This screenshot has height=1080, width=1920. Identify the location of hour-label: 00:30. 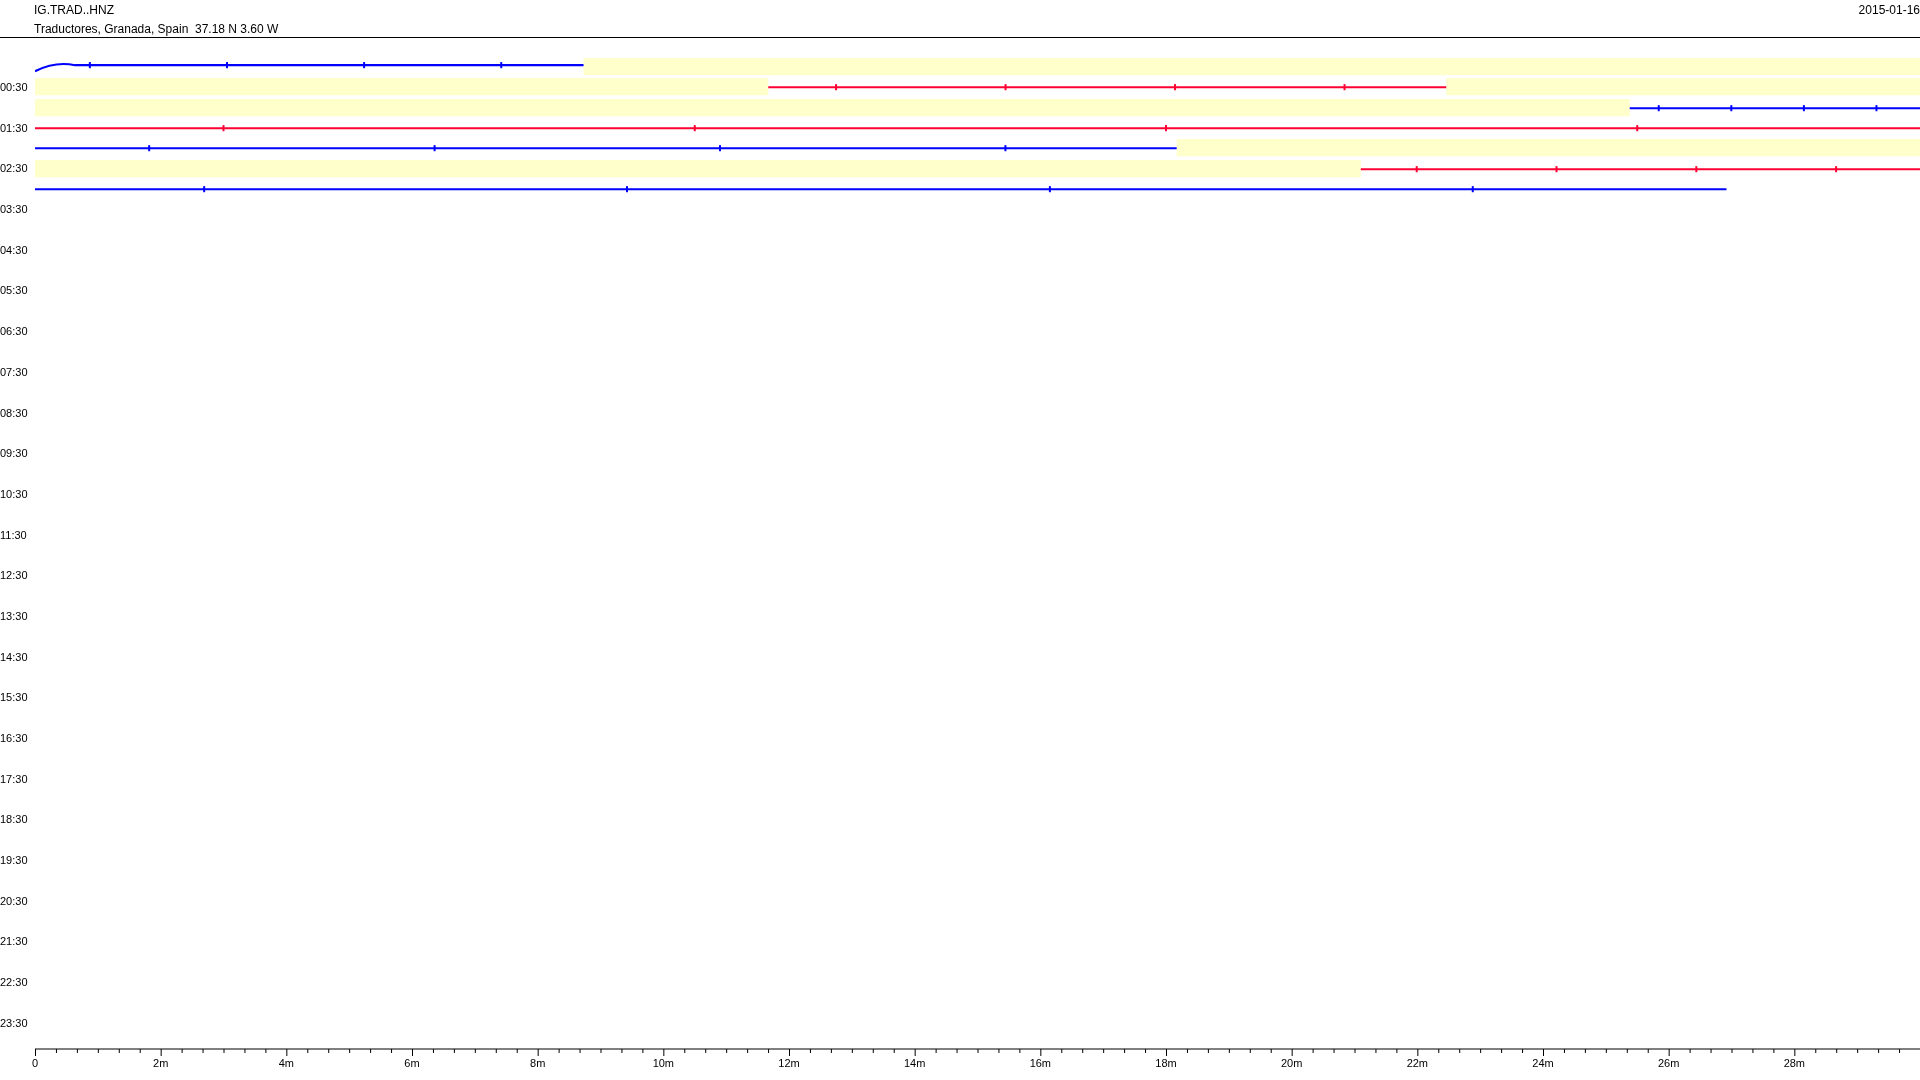
(14, 87).